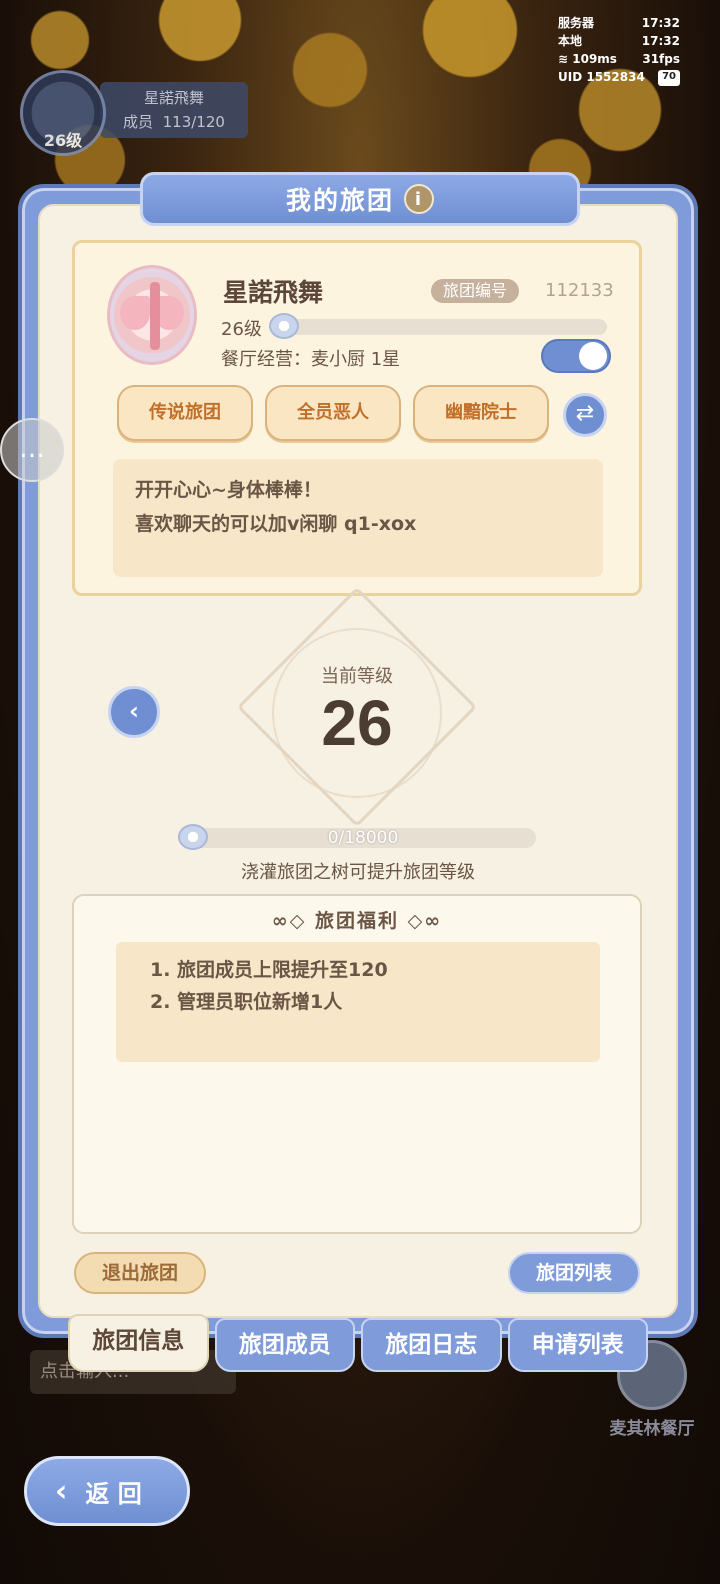 The width and height of the screenshot is (720, 1584). I want to click on guild-hud-plate: 星諾飛舞 成员 113/120, so click(174, 110).